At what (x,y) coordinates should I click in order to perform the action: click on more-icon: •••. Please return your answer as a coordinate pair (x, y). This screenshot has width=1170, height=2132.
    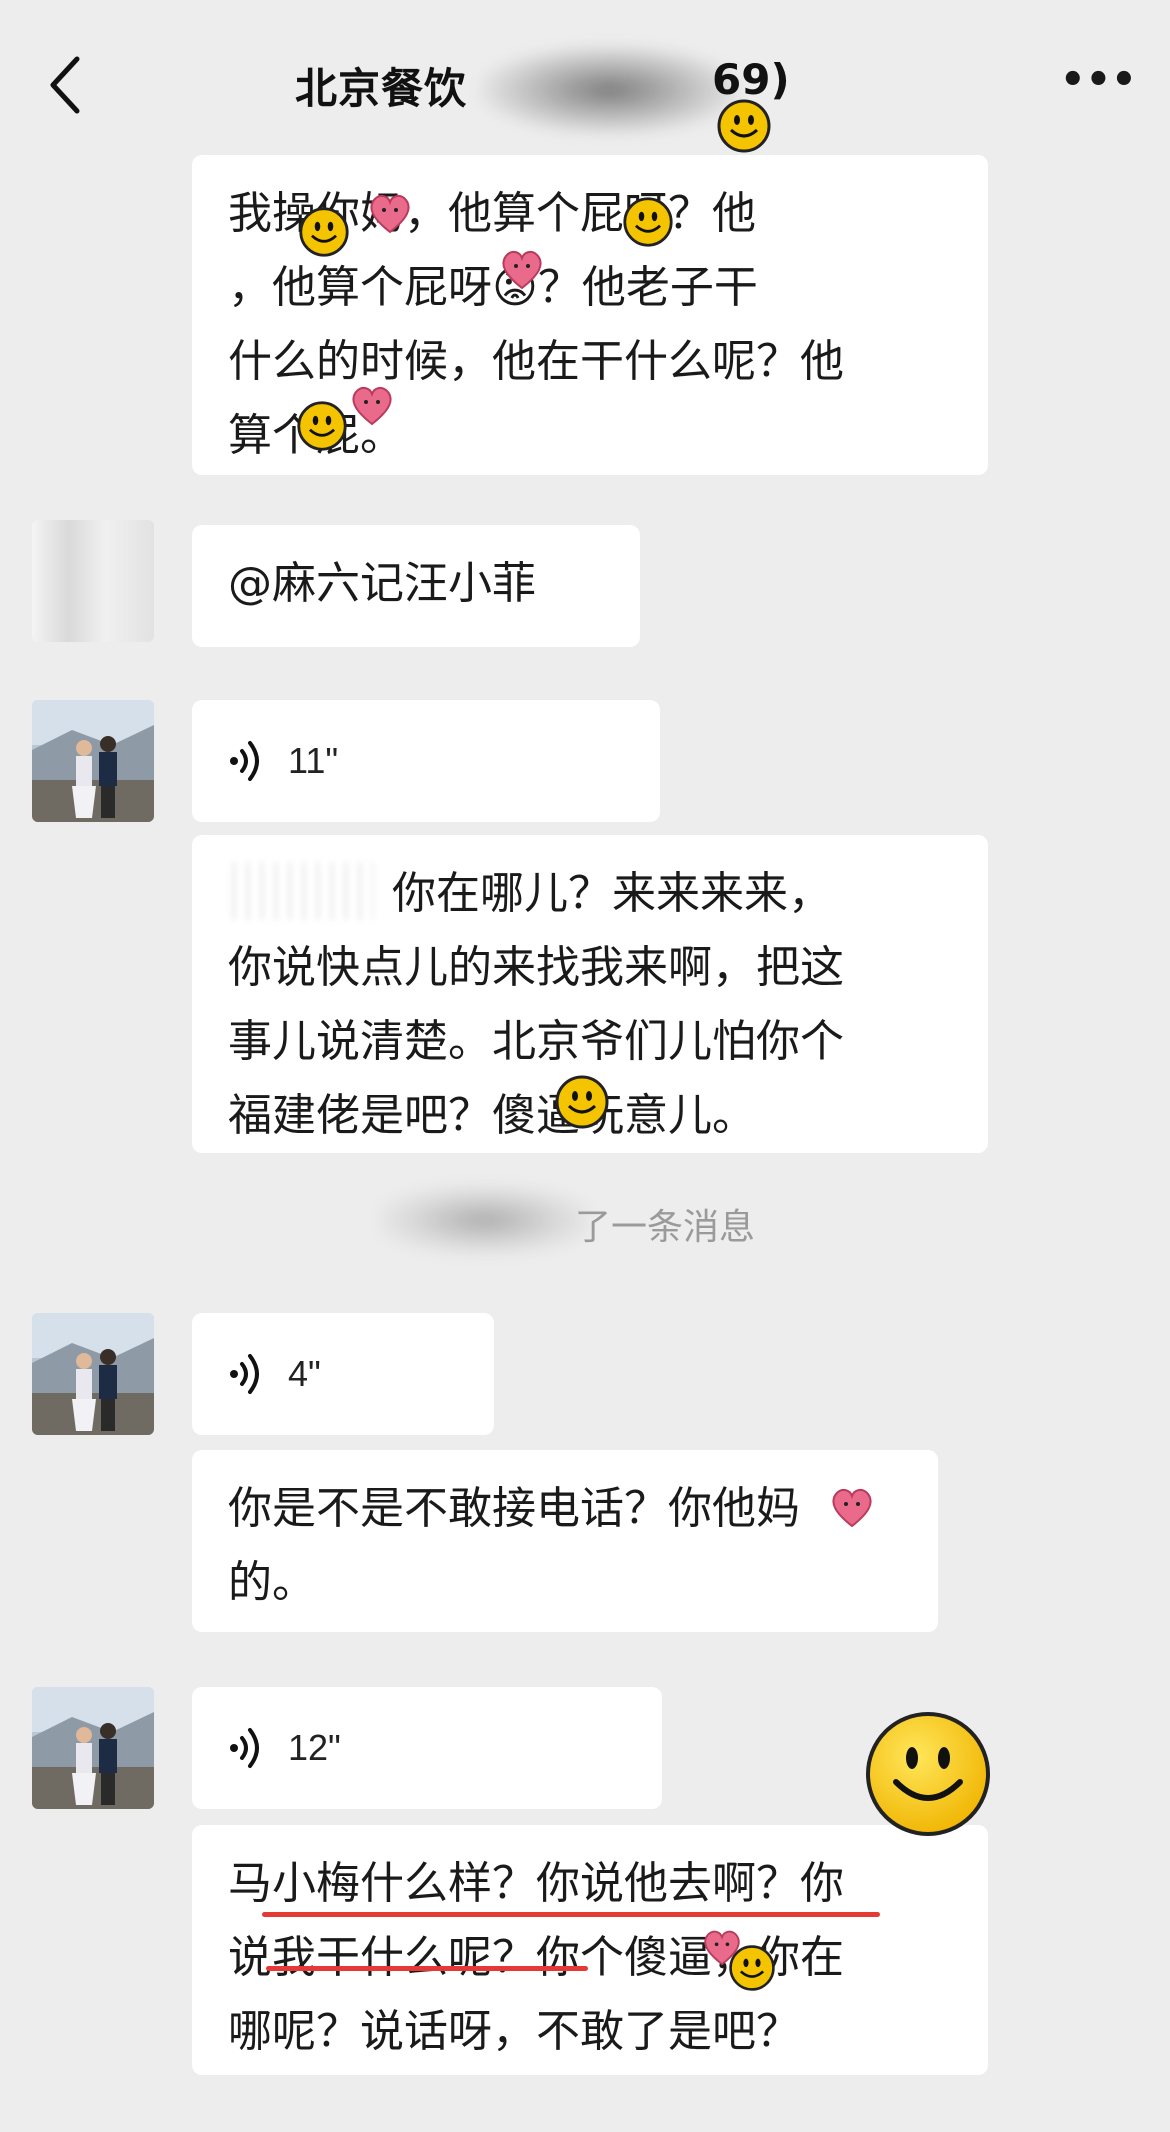
    Looking at the image, I should click on (1098, 80).